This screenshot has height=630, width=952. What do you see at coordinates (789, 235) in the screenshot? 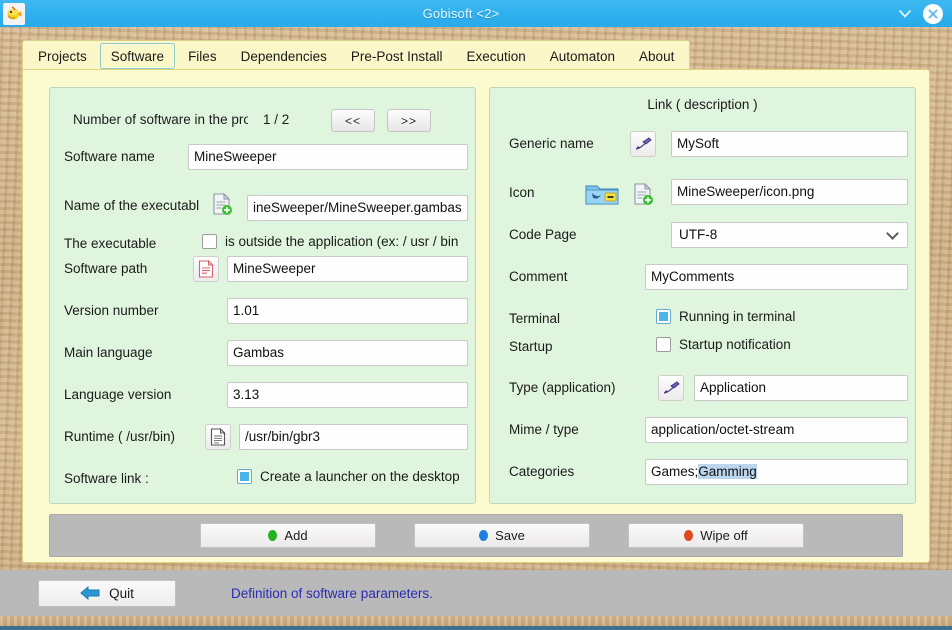
I see `code-page-select: UTF-8` at bounding box center [789, 235].